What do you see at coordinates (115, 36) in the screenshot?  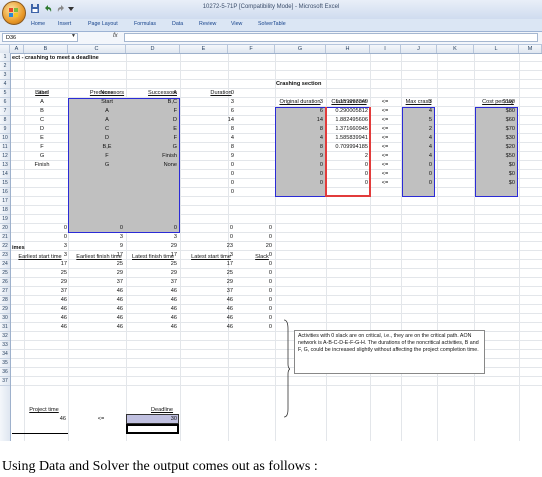 I see `insert-function-icon: fx` at bounding box center [115, 36].